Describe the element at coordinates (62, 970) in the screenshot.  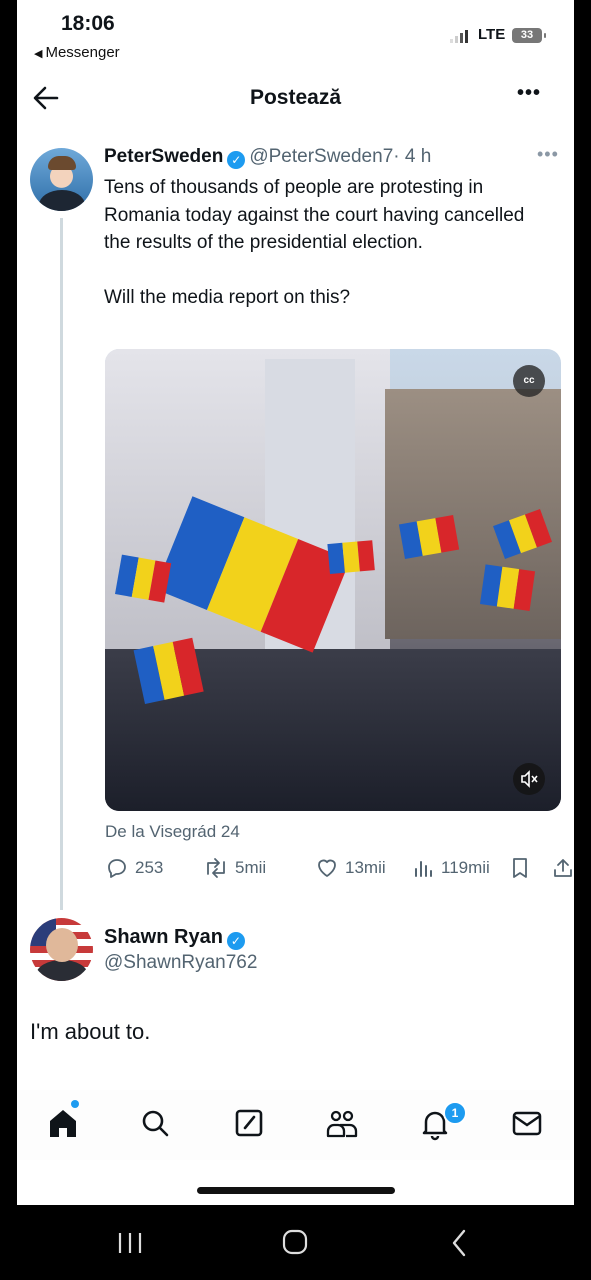
I see `avatar-body` at that location.